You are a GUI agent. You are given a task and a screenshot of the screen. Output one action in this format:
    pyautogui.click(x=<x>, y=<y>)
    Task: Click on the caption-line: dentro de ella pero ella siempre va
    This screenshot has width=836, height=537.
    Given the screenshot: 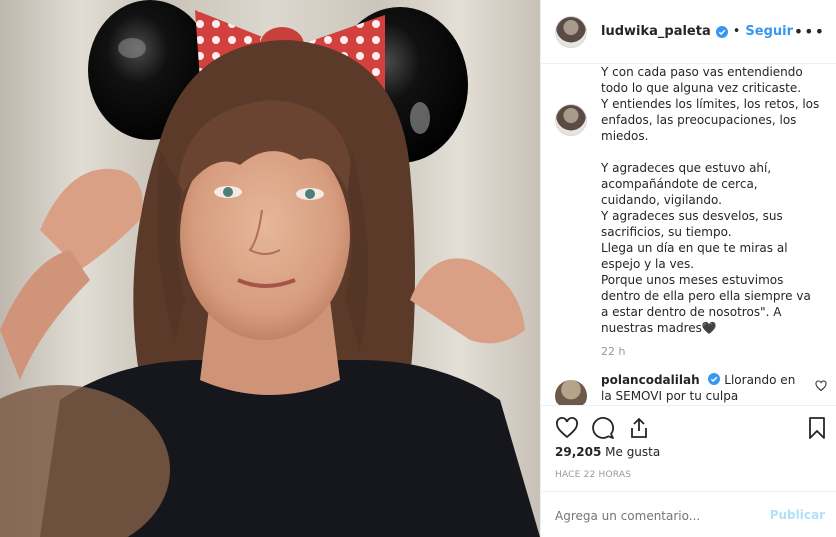 What is the action you would take?
    pyautogui.click(x=706, y=296)
    